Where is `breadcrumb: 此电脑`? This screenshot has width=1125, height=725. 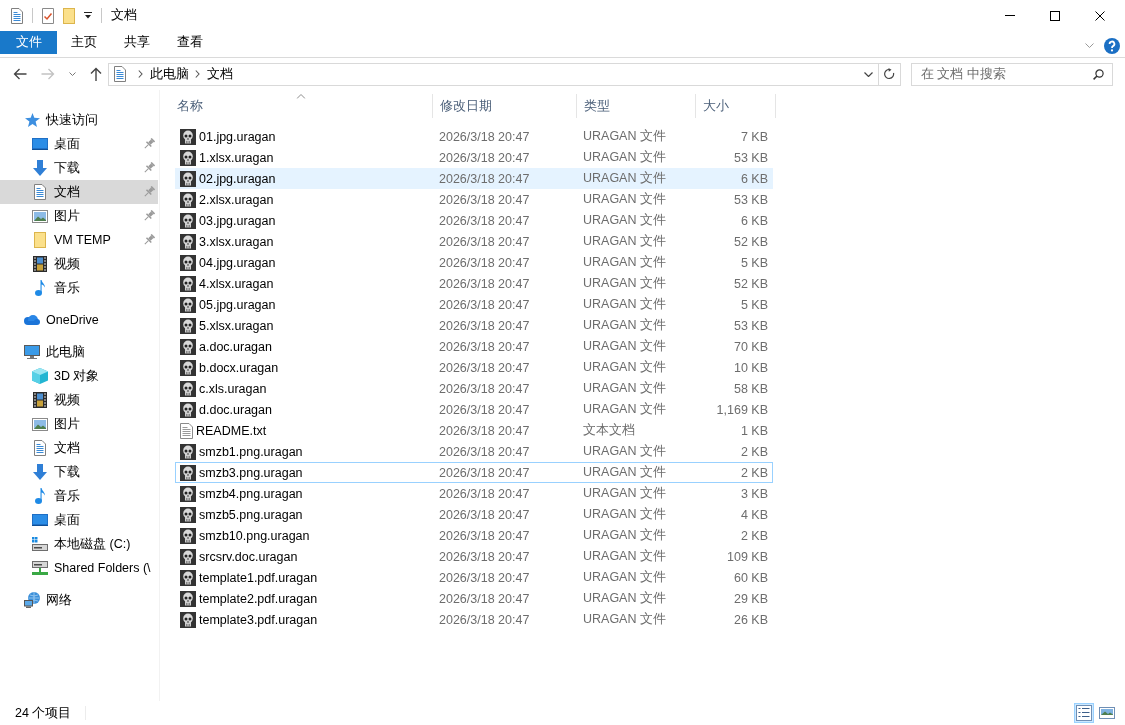 breadcrumb: 此电脑 is located at coordinates (169, 74).